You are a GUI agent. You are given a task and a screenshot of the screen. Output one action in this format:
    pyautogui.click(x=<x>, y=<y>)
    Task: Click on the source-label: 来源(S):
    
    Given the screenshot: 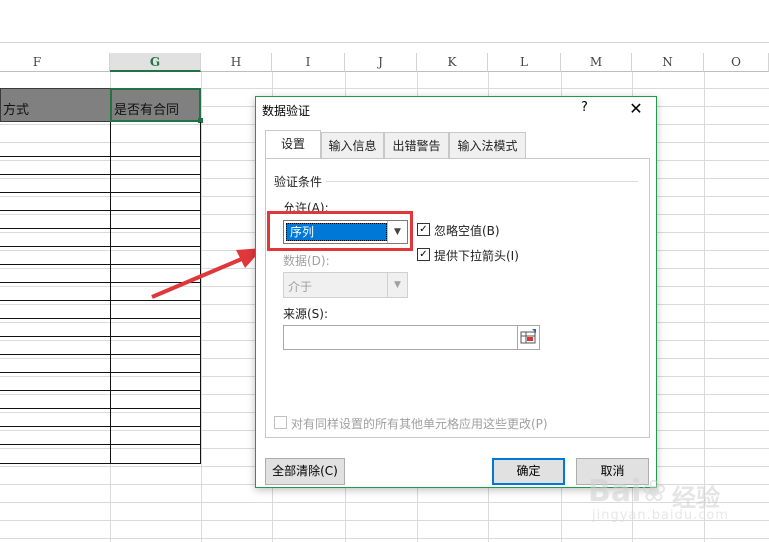 What is the action you would take?
    pyautogui.click(x=306, y=314)
    